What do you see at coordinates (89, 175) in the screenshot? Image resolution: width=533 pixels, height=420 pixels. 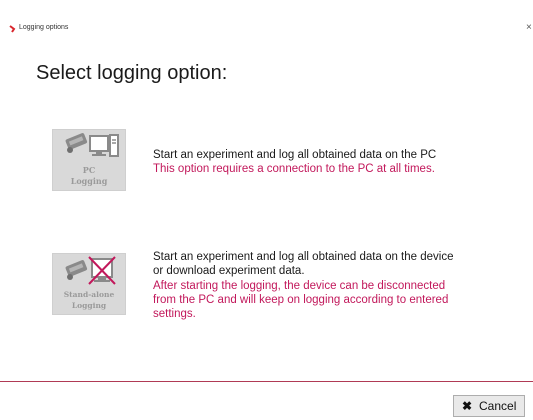 I see `pc-logging-label: PC Logging` at bounding box center [89, 175].